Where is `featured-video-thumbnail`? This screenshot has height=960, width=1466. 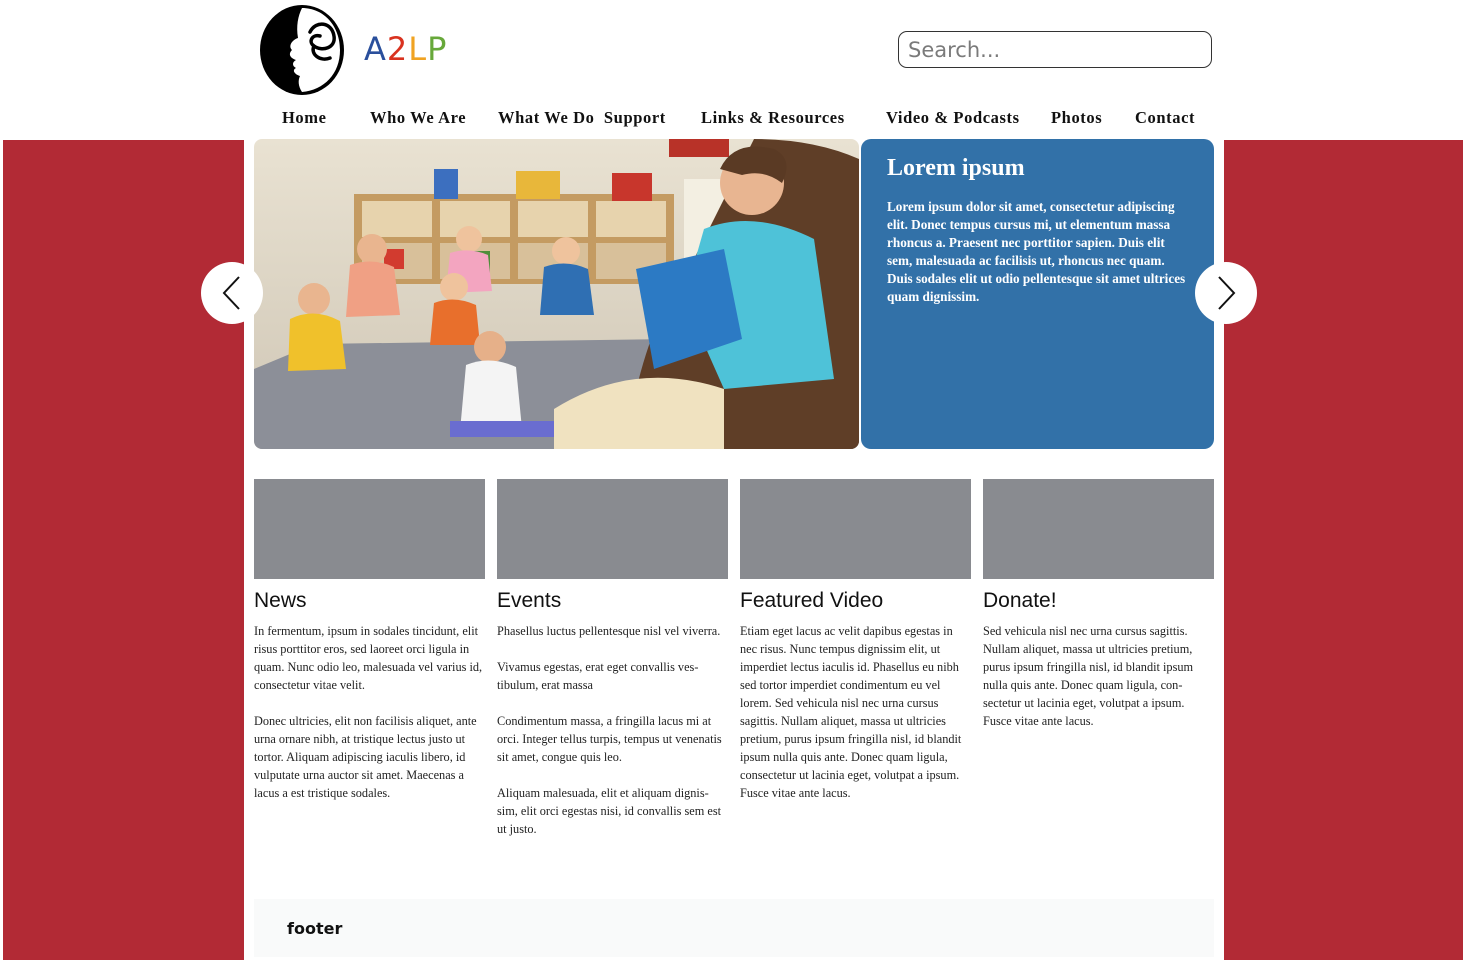
featured-video-thumbnail is located at coordinates (855, 529).